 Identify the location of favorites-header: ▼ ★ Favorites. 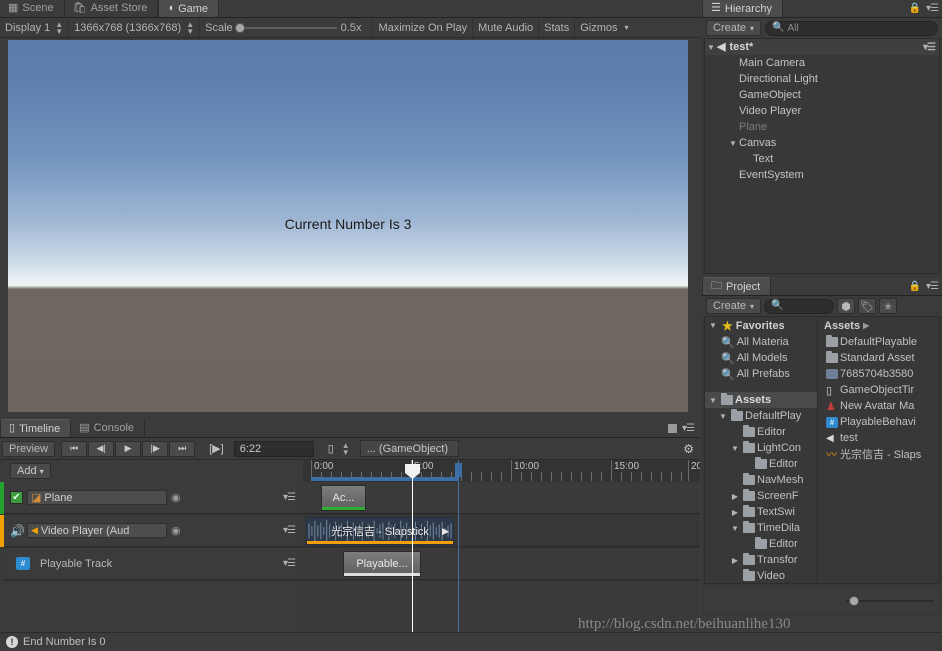
(761, 325).